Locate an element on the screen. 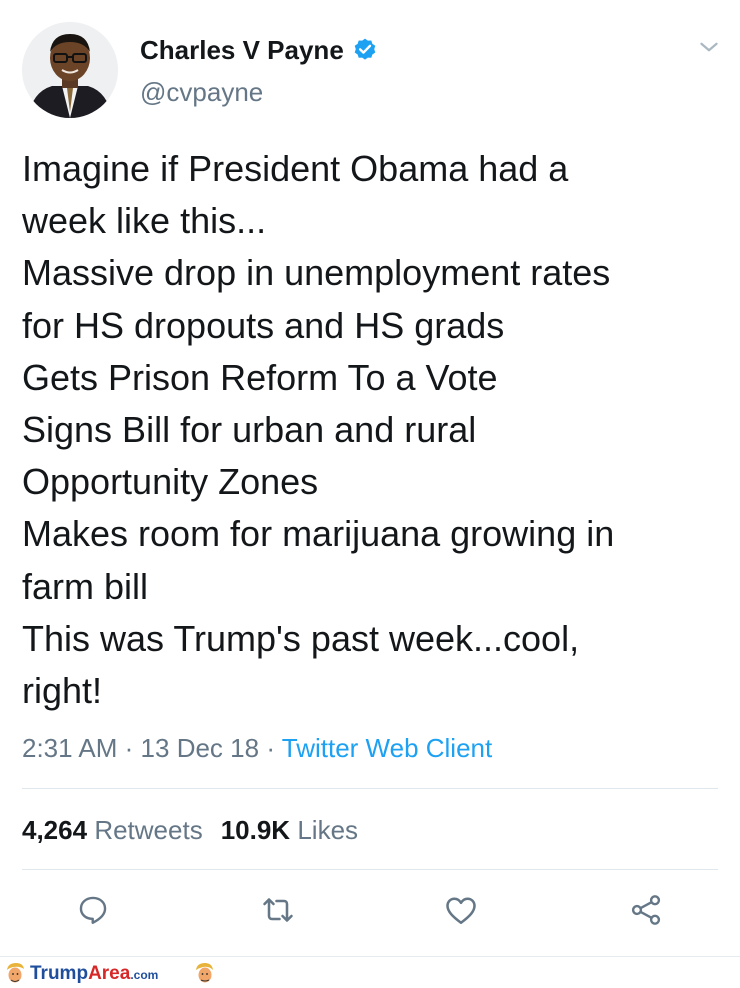  tweet-text-line: Gets Prison Reform To a Vote is located at coordinates (260, 377).